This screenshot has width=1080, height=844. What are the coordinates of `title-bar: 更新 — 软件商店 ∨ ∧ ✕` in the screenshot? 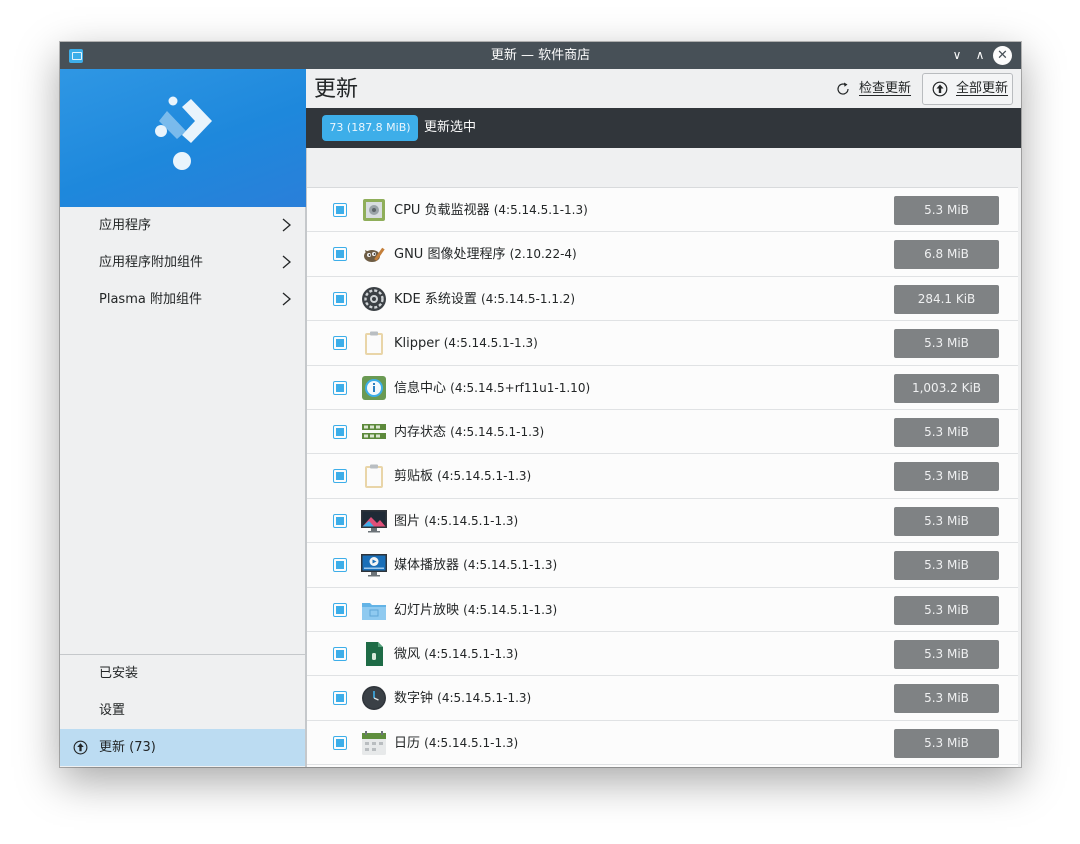 It's located at (540, 55).